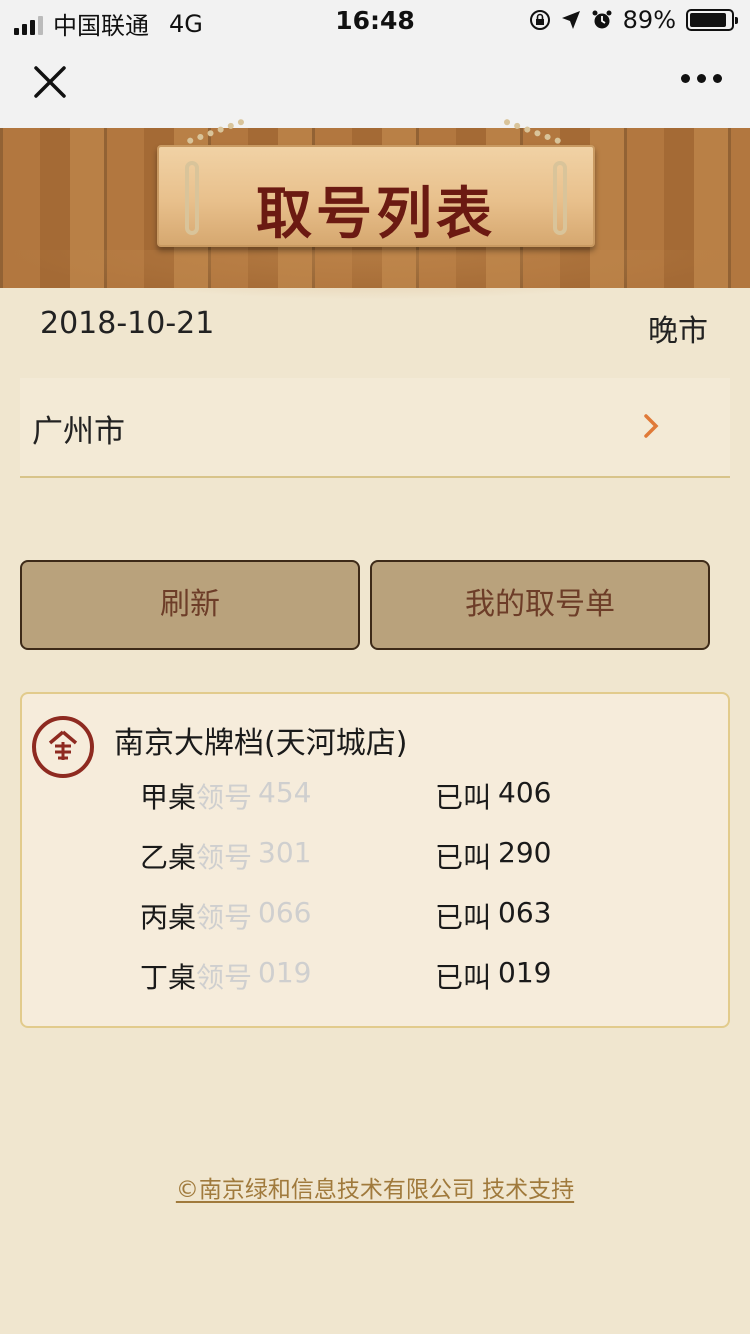  Describe the element at coordinates (420, 976) in the screenshot. I see `table-row: 丁桌 领号 019 已叫 019` at that location.